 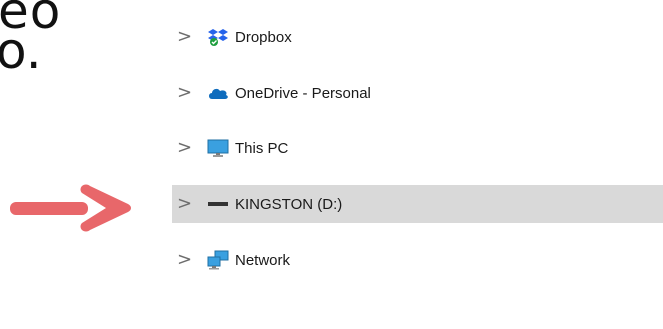 I want to click on tree-item-this-pc: > This PC, so click(x=417, y=148).